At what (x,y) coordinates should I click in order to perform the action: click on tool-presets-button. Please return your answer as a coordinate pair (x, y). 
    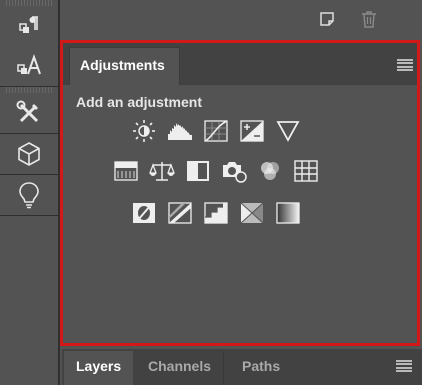
    Looking at the image, I should click on (29, 113).